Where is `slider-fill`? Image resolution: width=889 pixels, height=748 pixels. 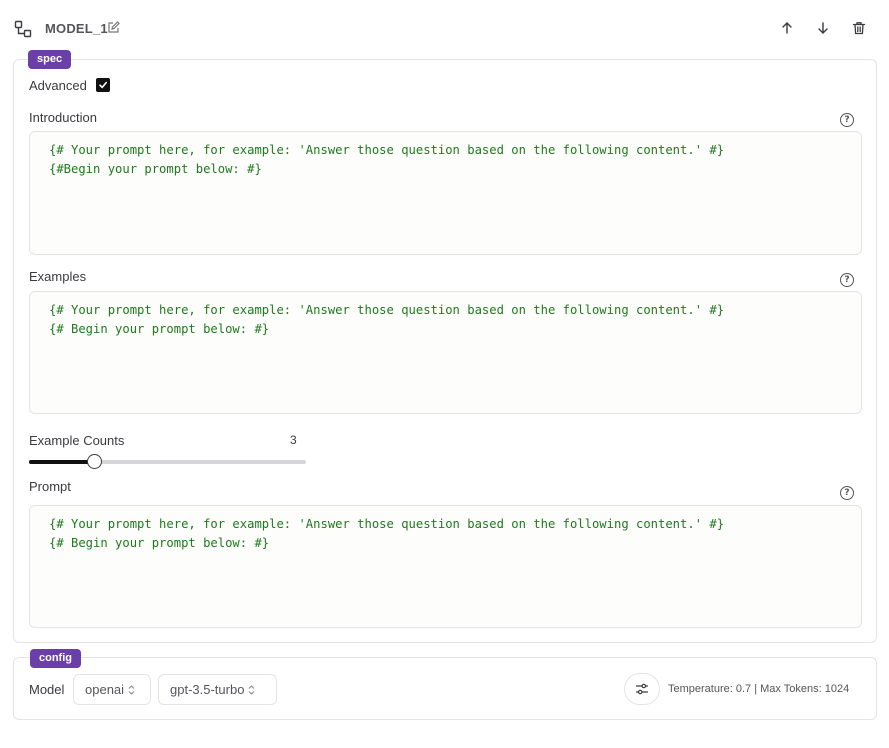
slider-fill is located at coordinates (62, 462).